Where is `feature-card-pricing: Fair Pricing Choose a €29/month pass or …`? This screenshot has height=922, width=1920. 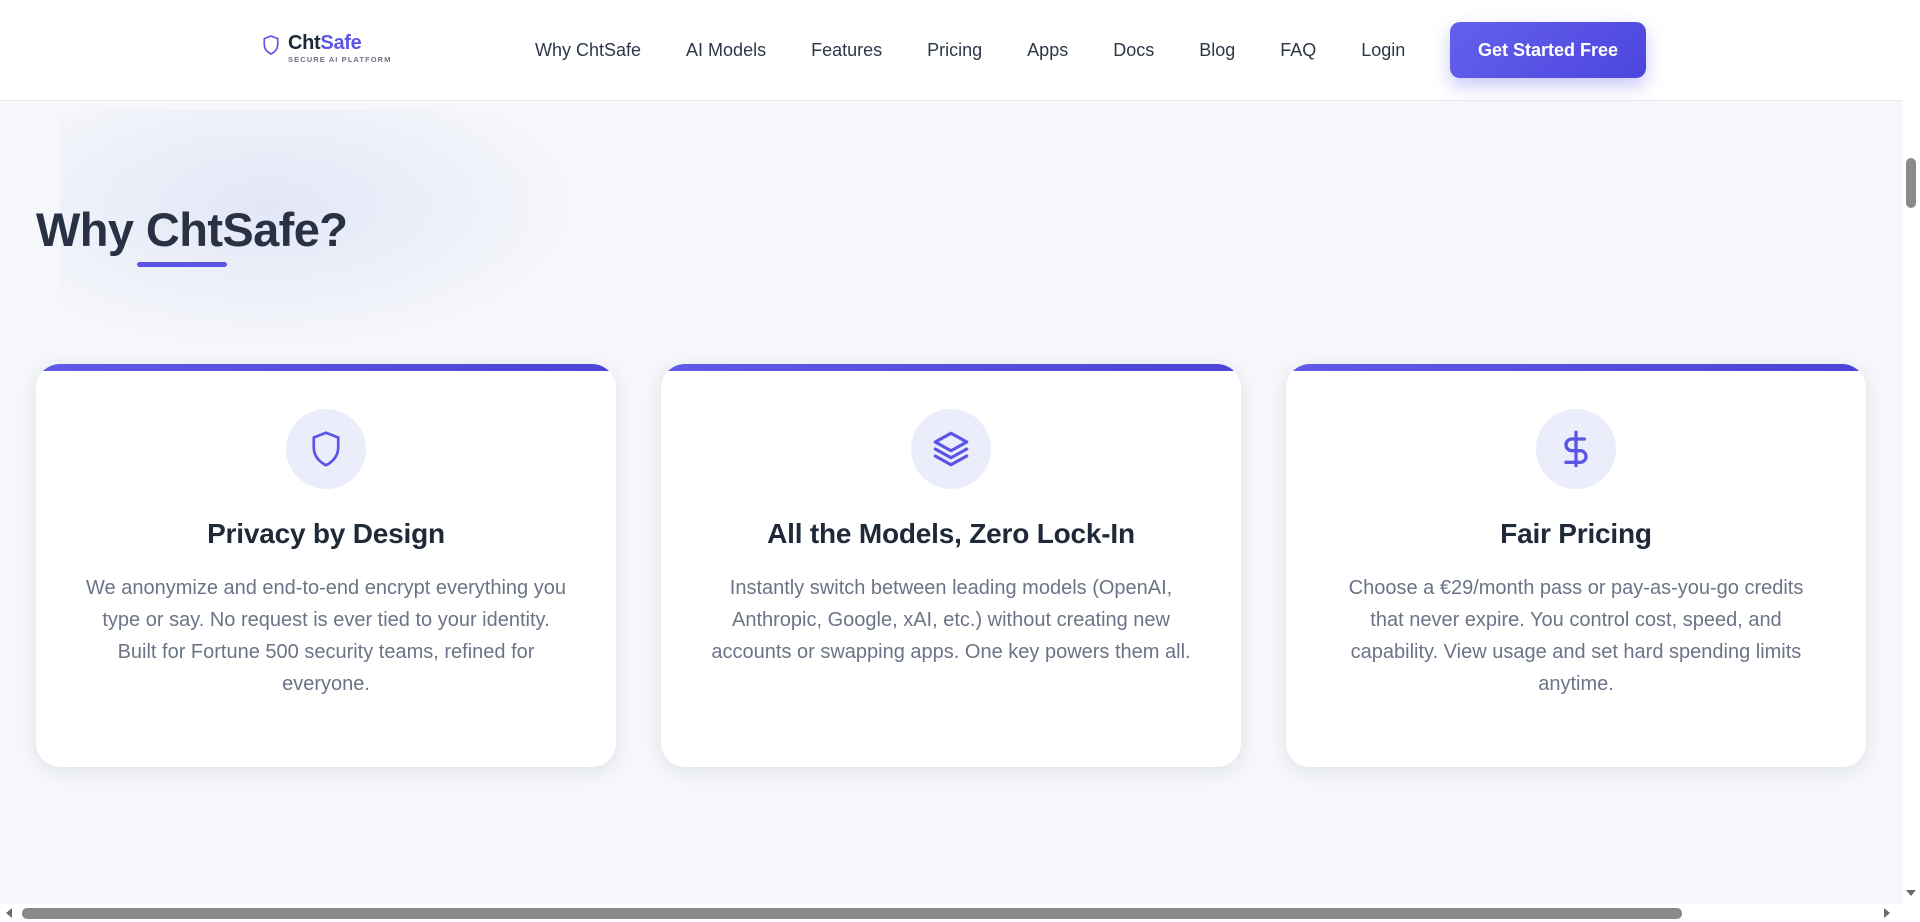 feature-card-pricing: Fair Pricing Choose a €29/month pass or … is located at coordinates (1576, 565).